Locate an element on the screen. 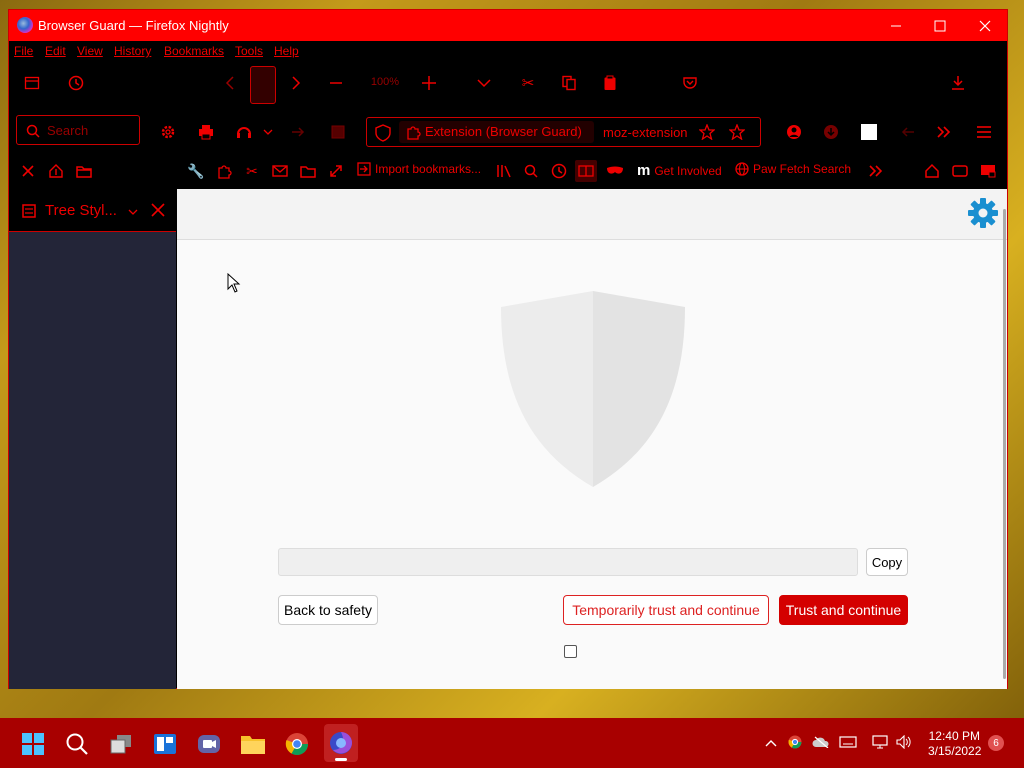 This screenshot has width=1024, height=768. teams-chat-icon is located at coordinates (209, 744).